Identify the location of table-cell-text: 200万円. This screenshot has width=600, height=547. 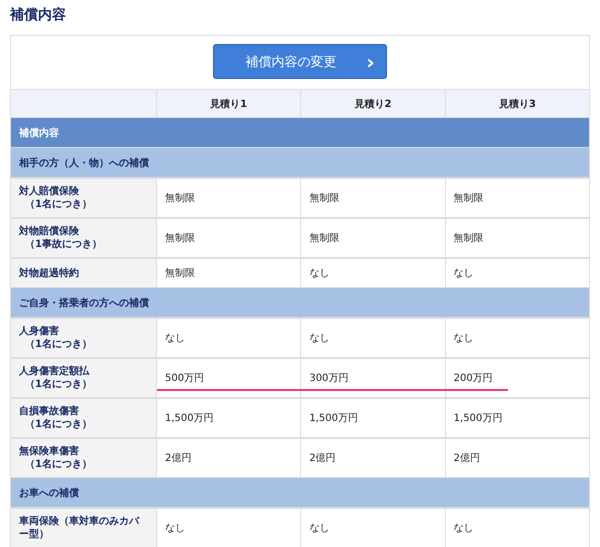
(473, 378).